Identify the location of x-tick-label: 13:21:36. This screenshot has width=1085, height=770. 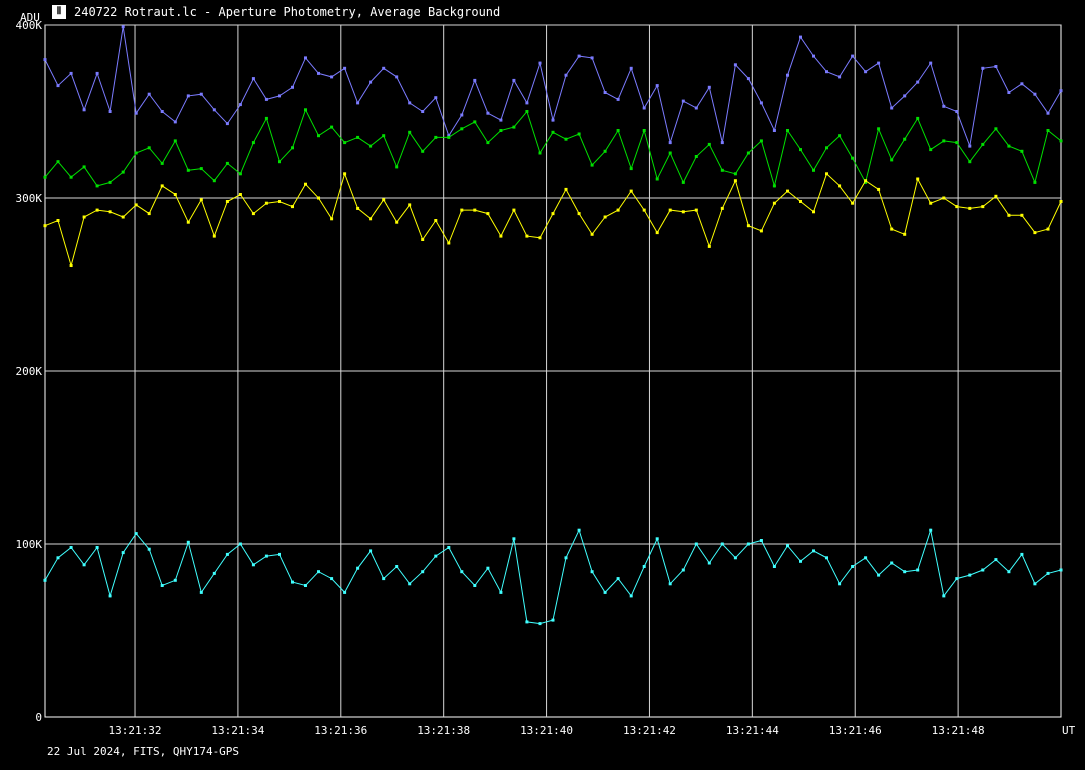
(340, 730).